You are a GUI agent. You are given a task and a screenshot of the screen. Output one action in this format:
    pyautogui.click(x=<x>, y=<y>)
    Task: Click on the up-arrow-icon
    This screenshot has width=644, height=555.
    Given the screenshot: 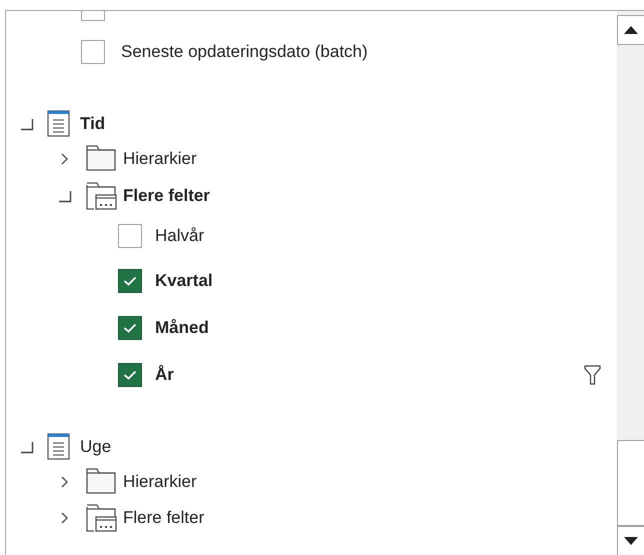 What is the action you would take?
    pyautogui.click(x=631, y=30)
    